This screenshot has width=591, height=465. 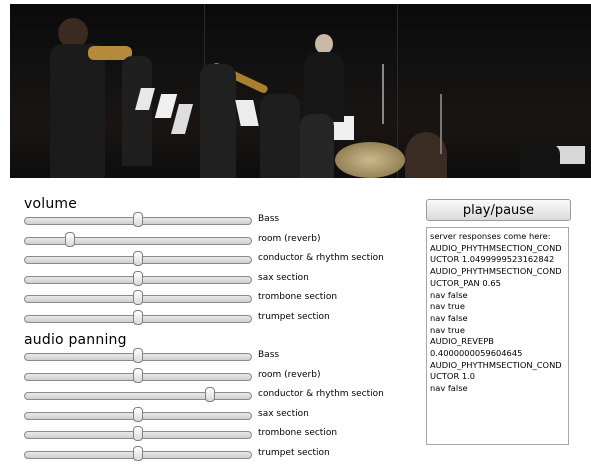 What do you see at coordinates (321, 258) in the screenshot?
I see `volume-slider-label: conductor & rhythm section` at bounding box center [321, 258].